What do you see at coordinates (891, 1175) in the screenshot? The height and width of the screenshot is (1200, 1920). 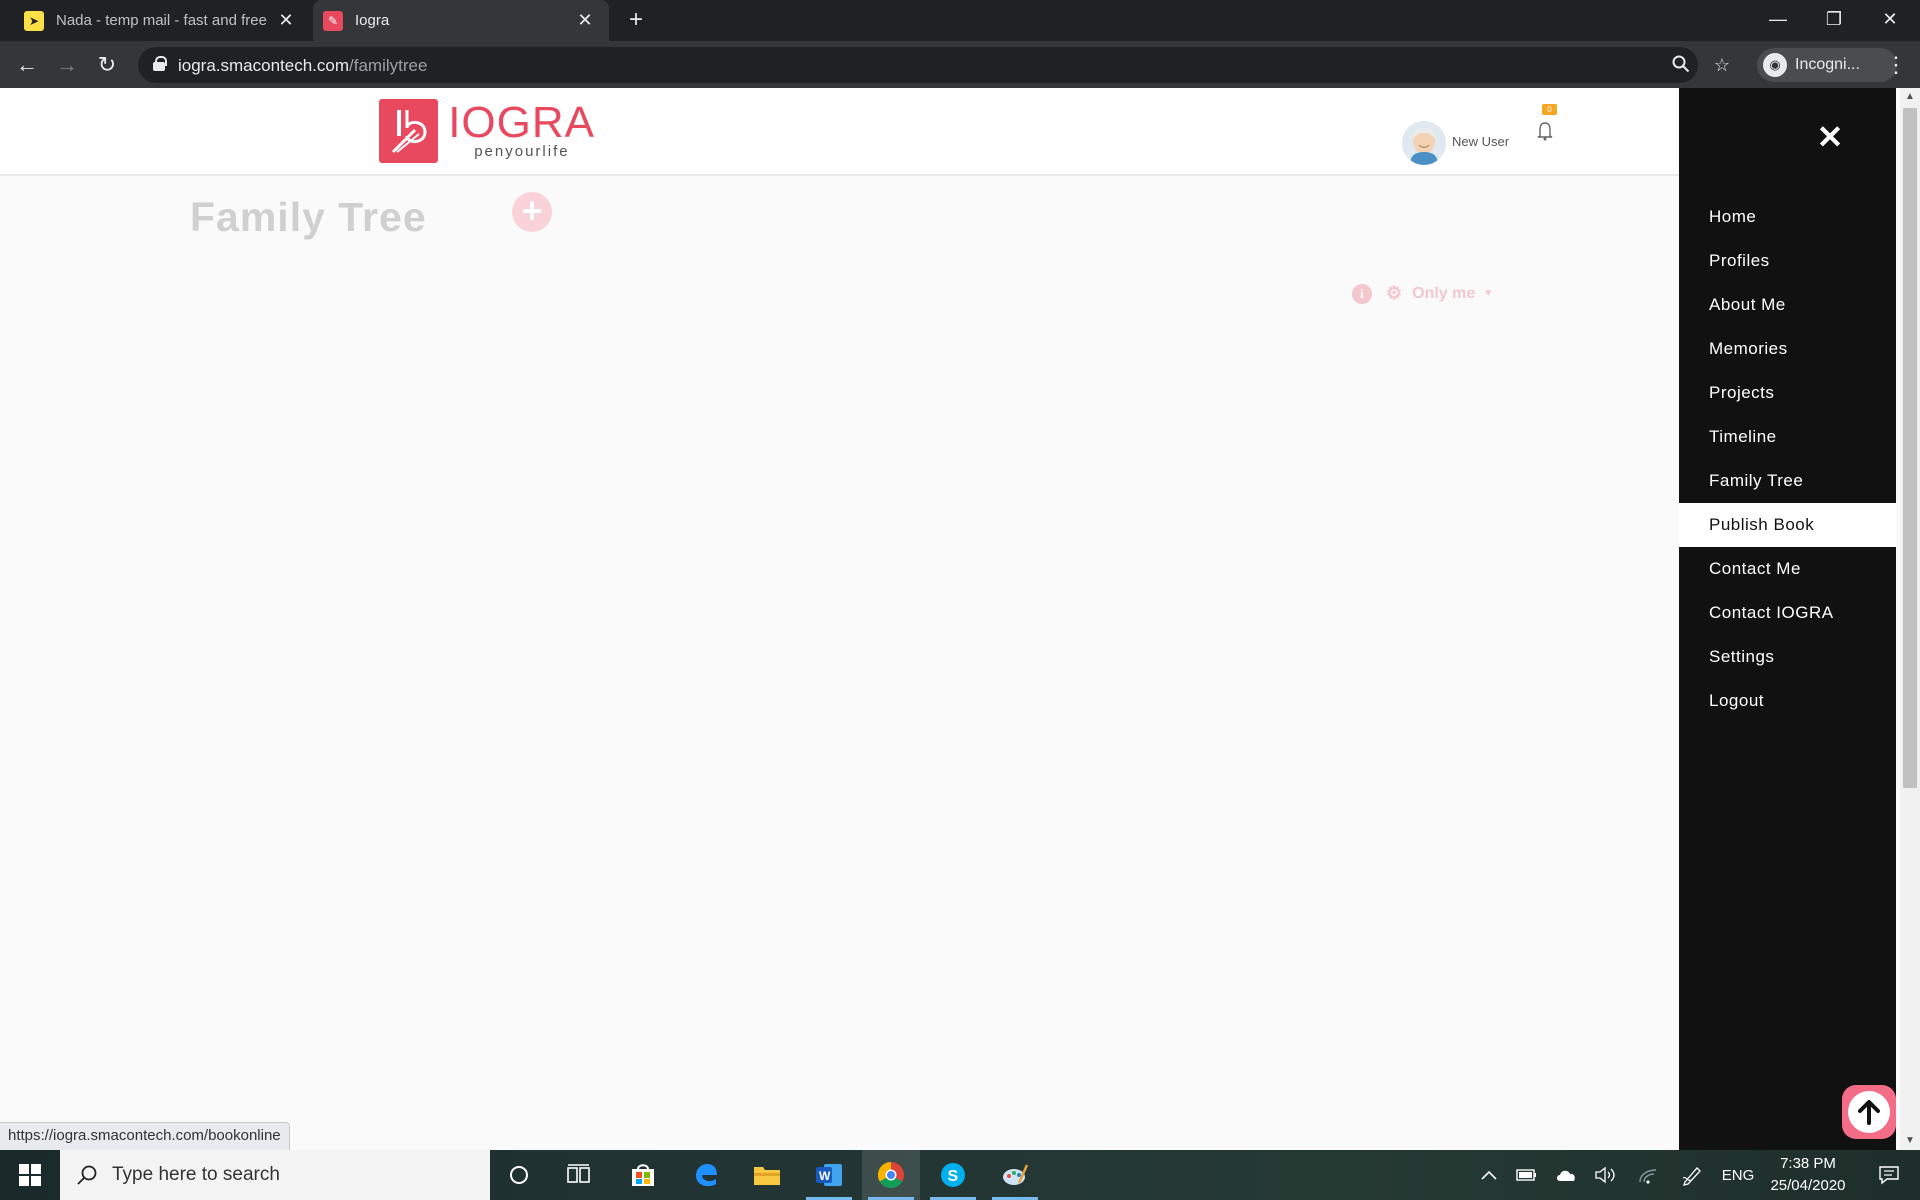 I see `chrome-icon` at bounding box center [891, 1175].